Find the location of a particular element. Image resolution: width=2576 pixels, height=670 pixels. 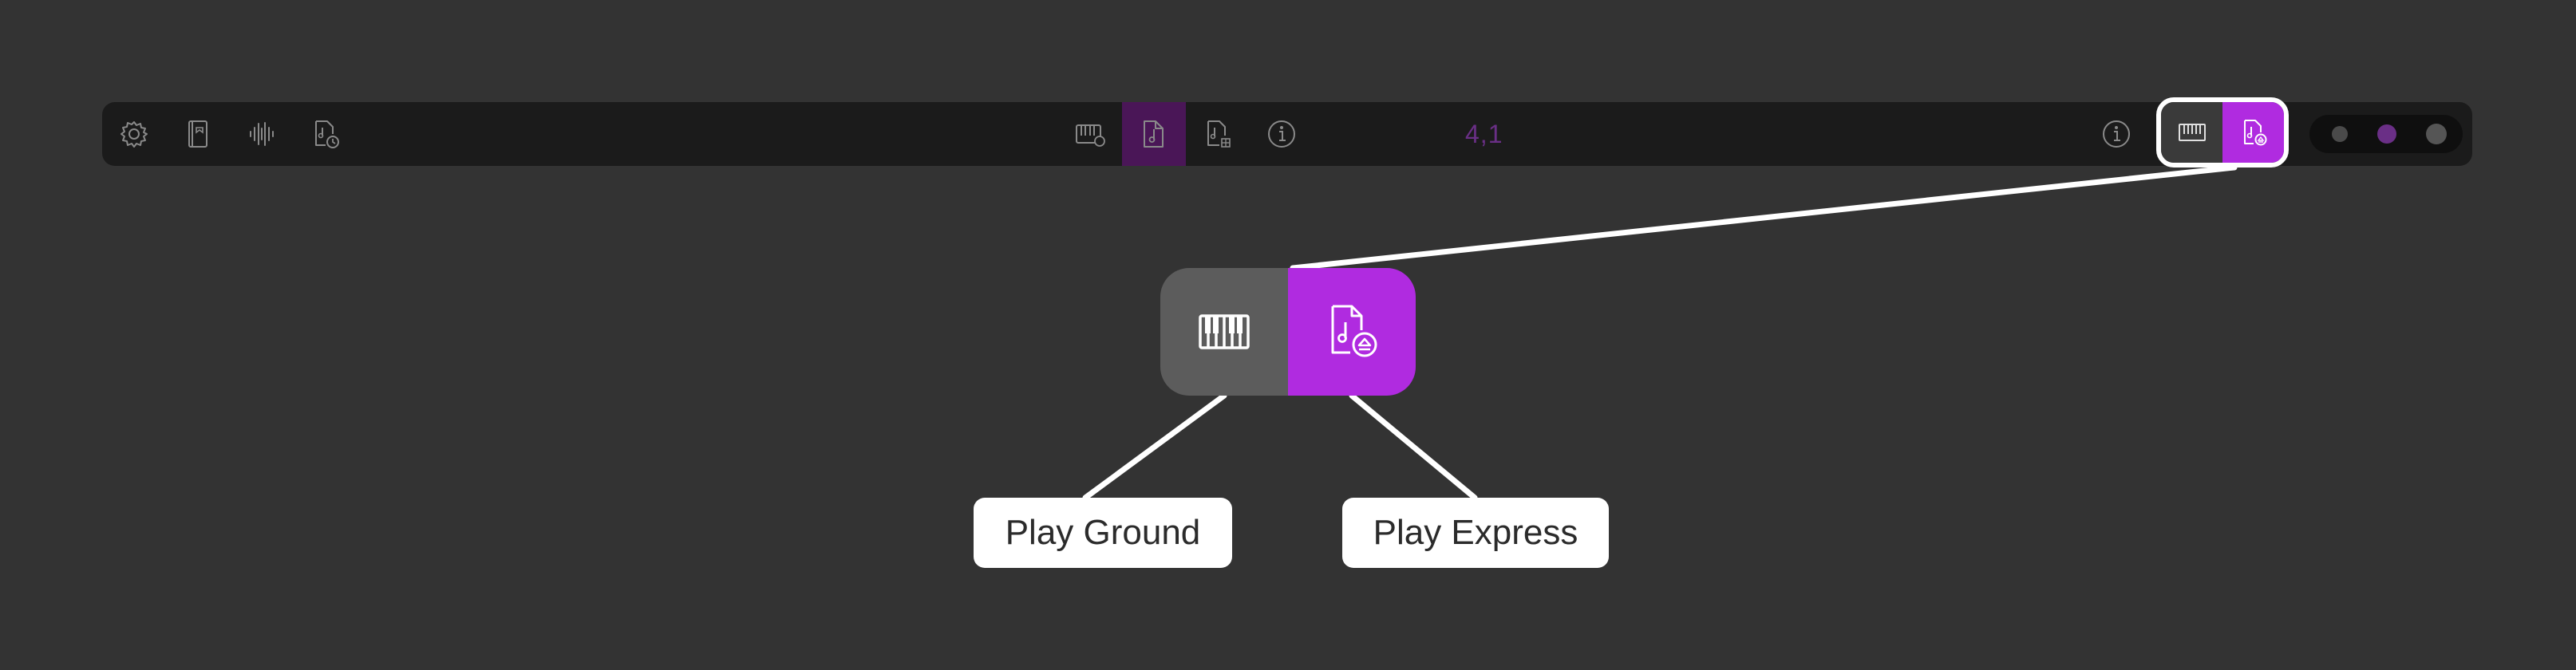

position-readout: 4,1 is located at coordinates (1484, 134).